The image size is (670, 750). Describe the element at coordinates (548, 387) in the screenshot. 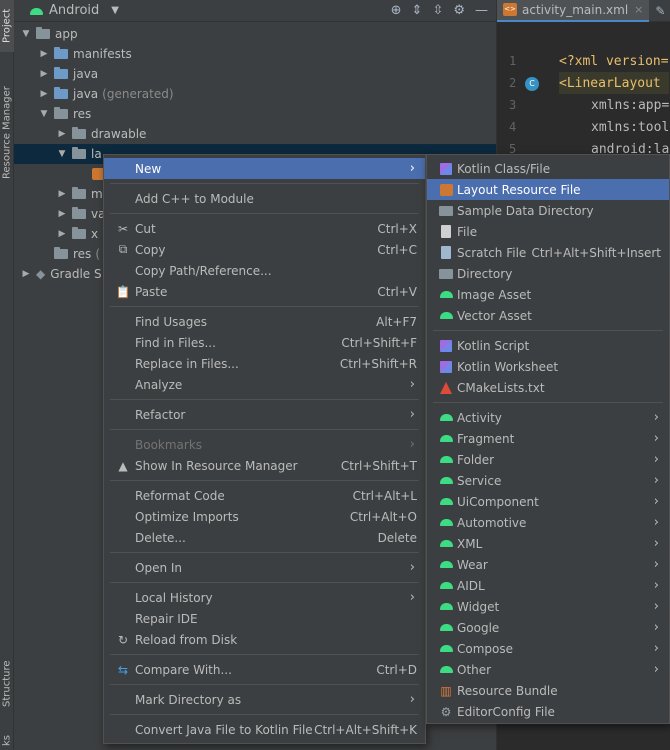

I see `submenu-item-cmakelists: CMakeLists.txt` at that location.